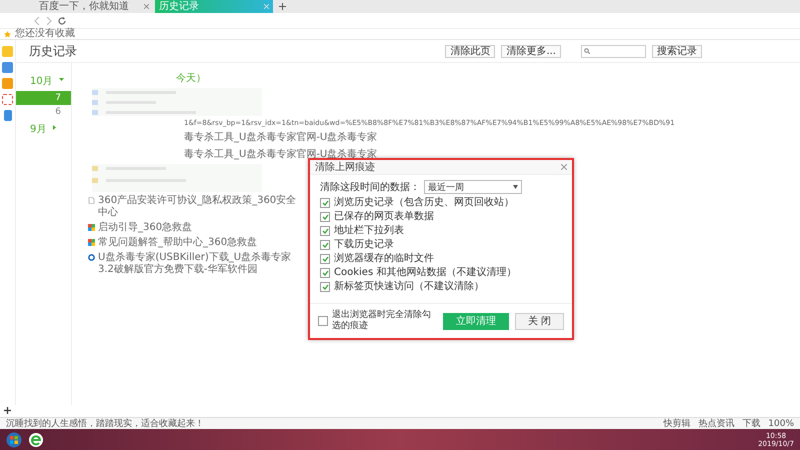  I want to click on start-icon, so click(14, 440).